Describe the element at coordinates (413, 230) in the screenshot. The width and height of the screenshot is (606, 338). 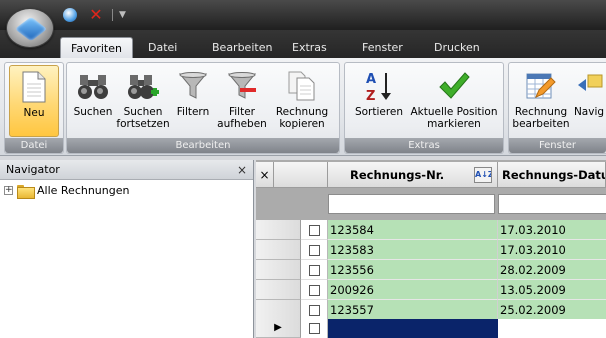
I see `cell-rechnungs-nr: 123584` at that location.